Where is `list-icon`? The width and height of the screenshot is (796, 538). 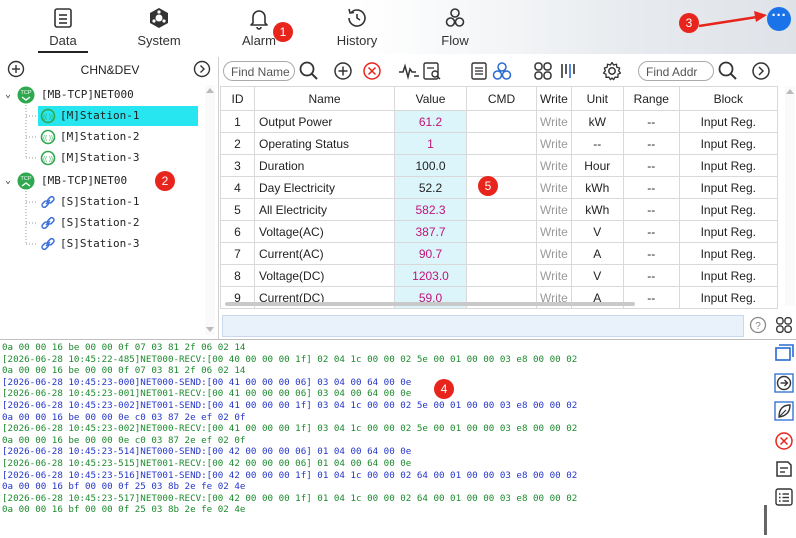 list-icon is located at coordinates (784, 497).